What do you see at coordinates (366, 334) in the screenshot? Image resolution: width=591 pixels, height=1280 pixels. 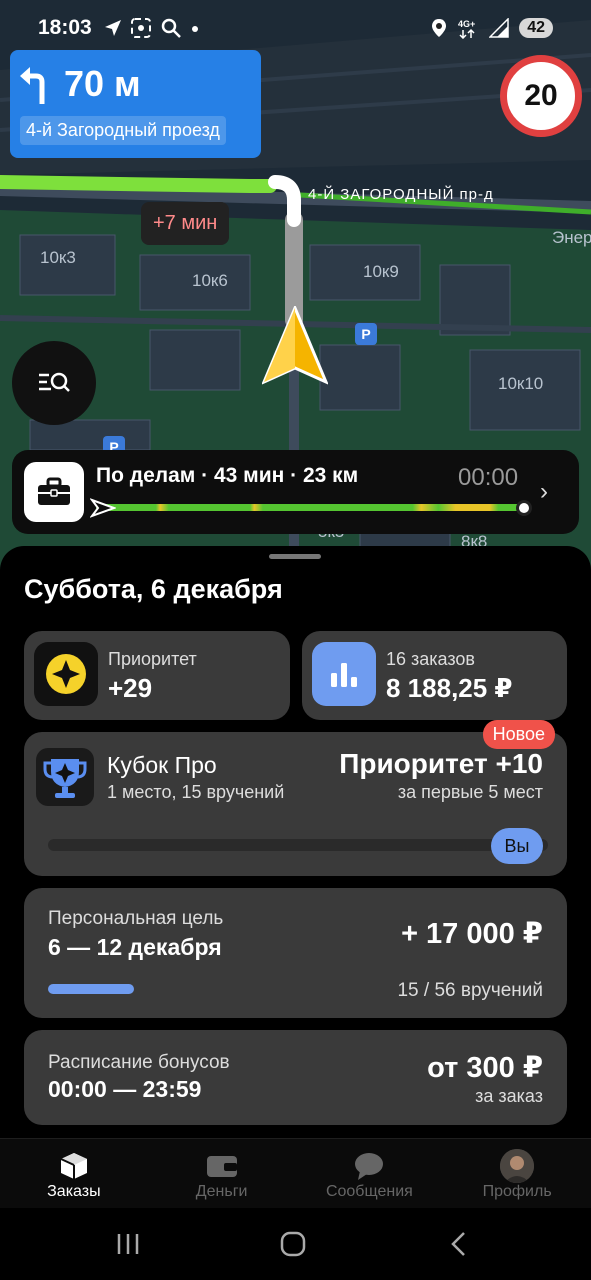 I see `parking-icon: P` at bounding box center [366, 334].